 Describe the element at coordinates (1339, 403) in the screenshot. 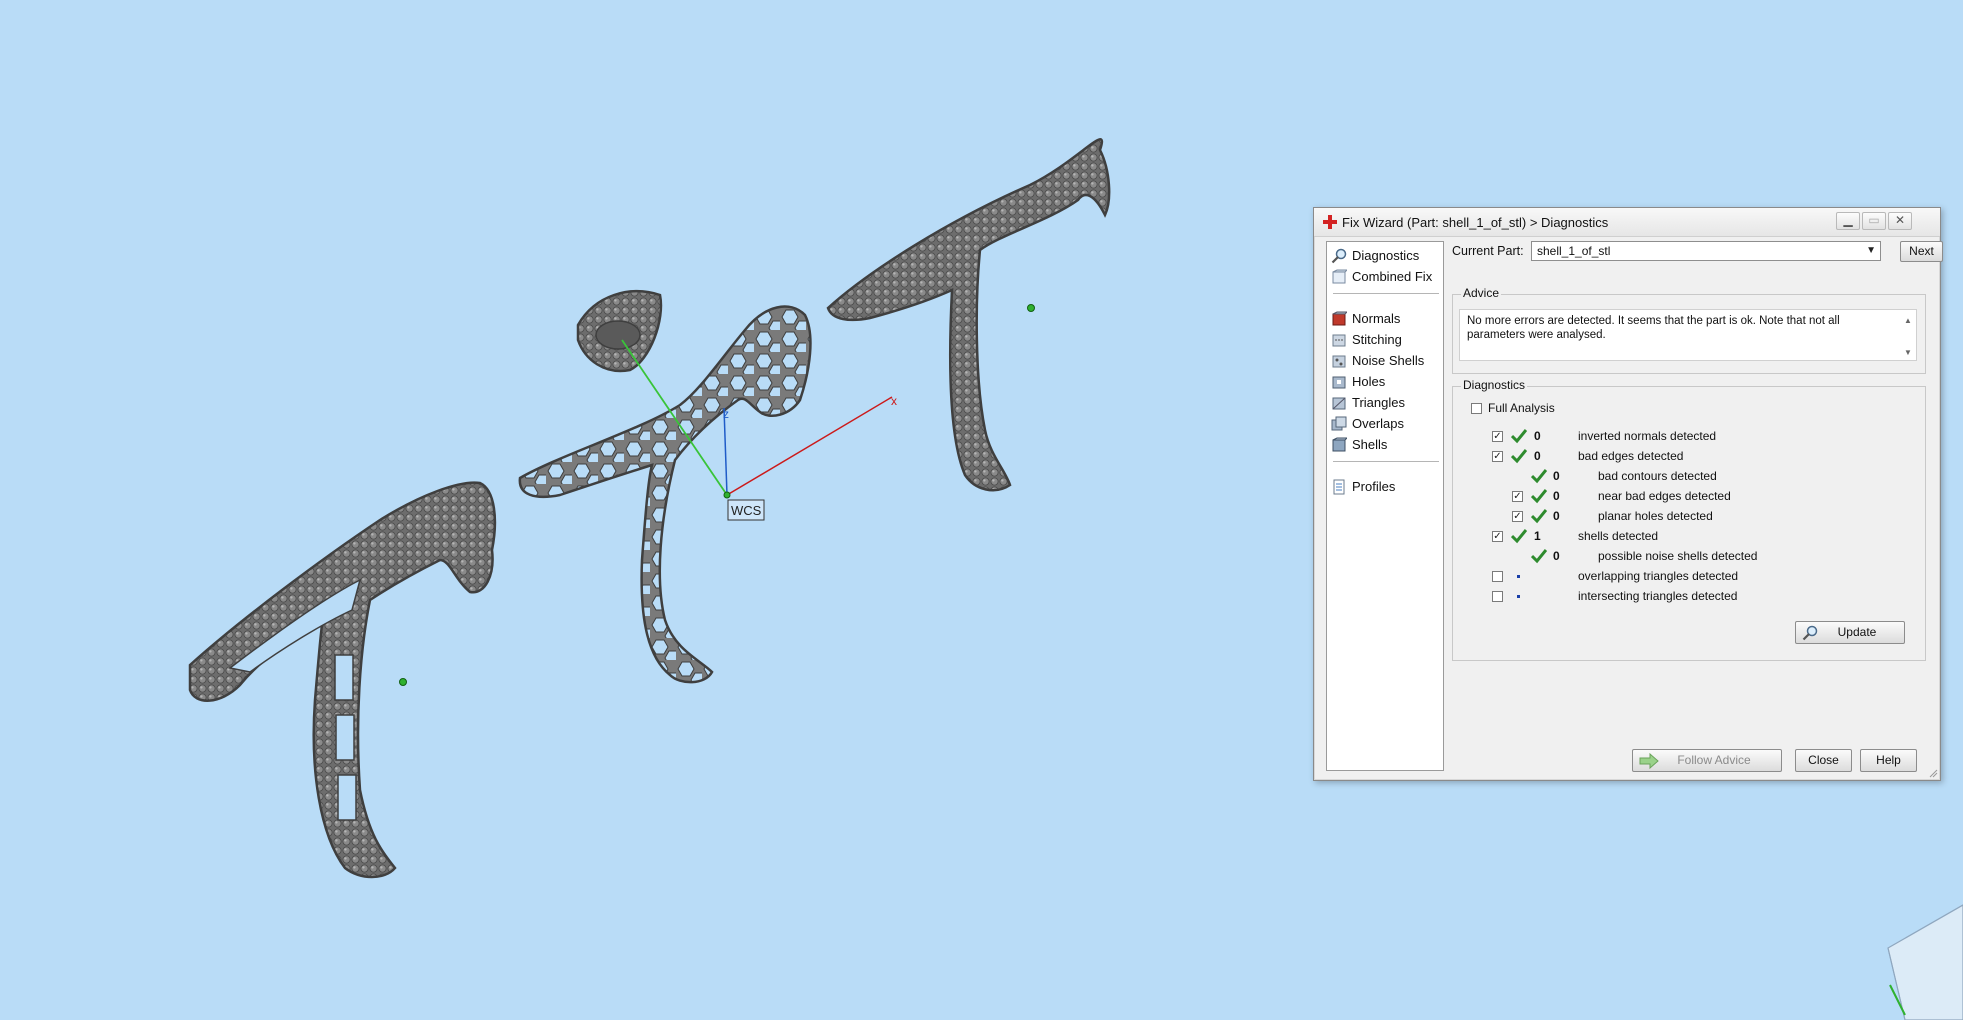

I see `triangles-icon` at that location.